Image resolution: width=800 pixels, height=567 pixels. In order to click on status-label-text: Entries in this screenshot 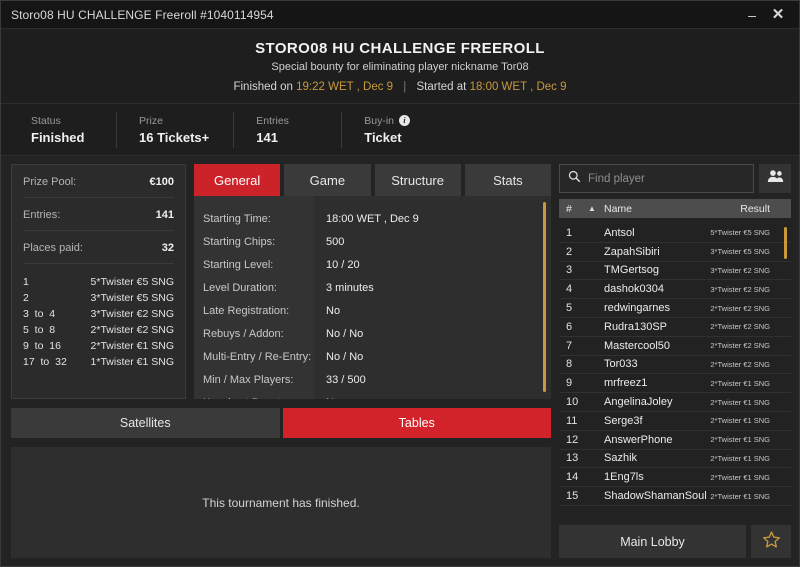, I will do `click(272, 120)`.